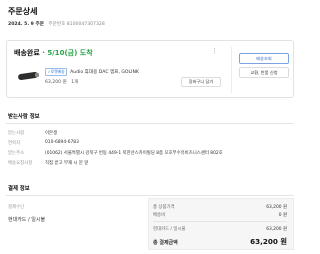  I want to click on payment-method-label: 결제수단, so click(16, 207).